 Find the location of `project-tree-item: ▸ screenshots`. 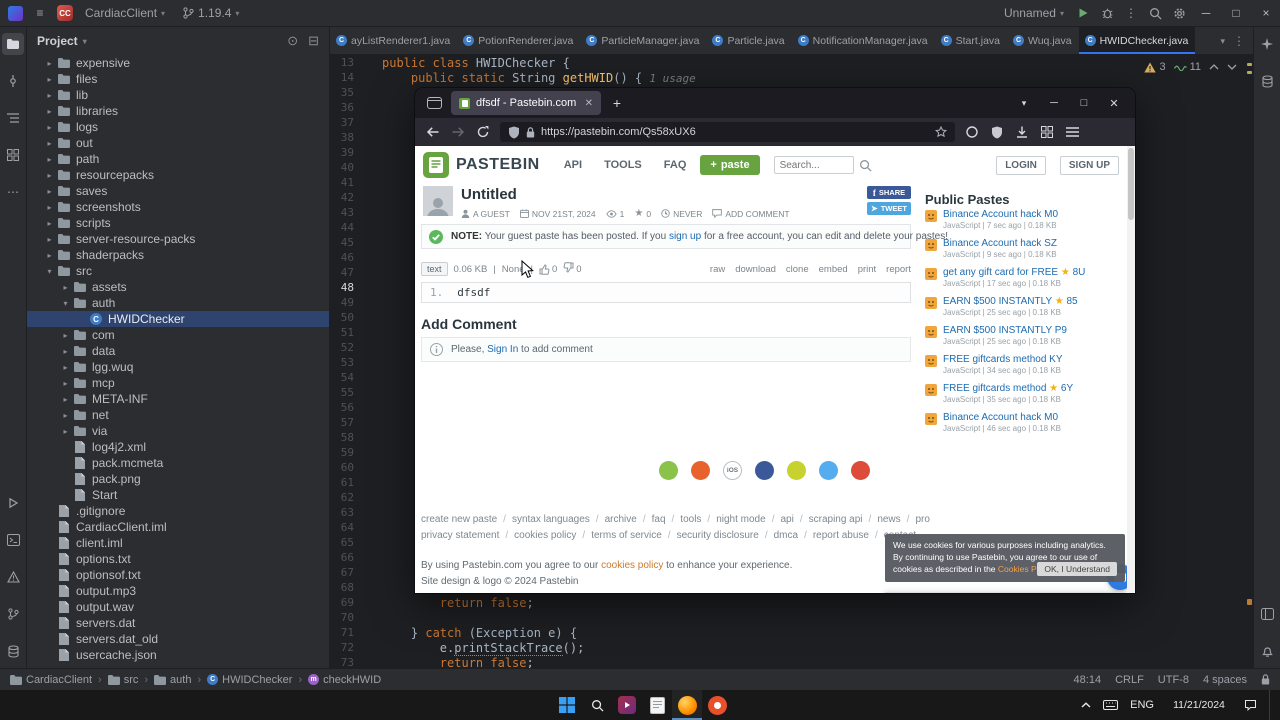

project-tree-item: ▸ screenshots is located at coordinates (178, 207).